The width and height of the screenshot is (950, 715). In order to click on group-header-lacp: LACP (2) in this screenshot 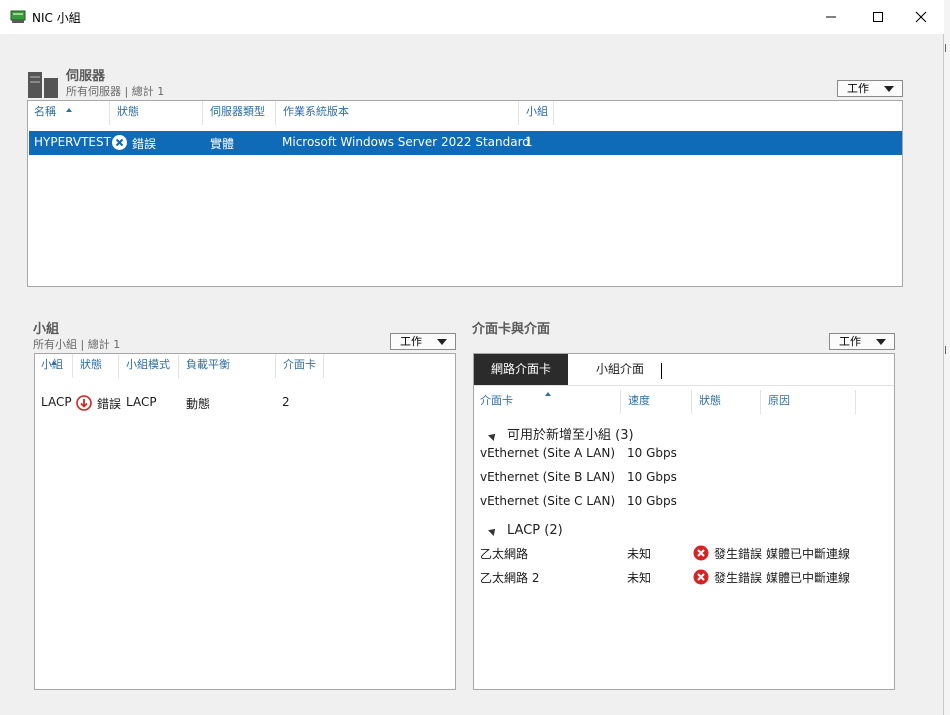, I will do `click(525, 530)`.